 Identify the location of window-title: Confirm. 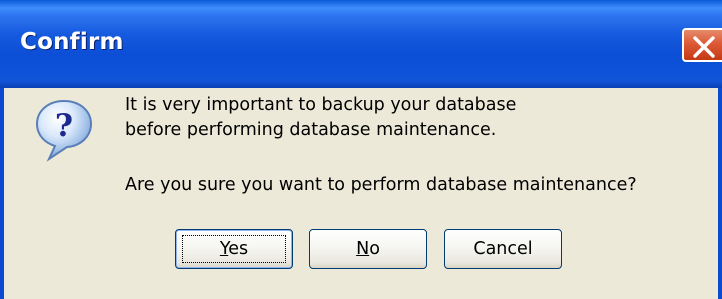
(72, 42).